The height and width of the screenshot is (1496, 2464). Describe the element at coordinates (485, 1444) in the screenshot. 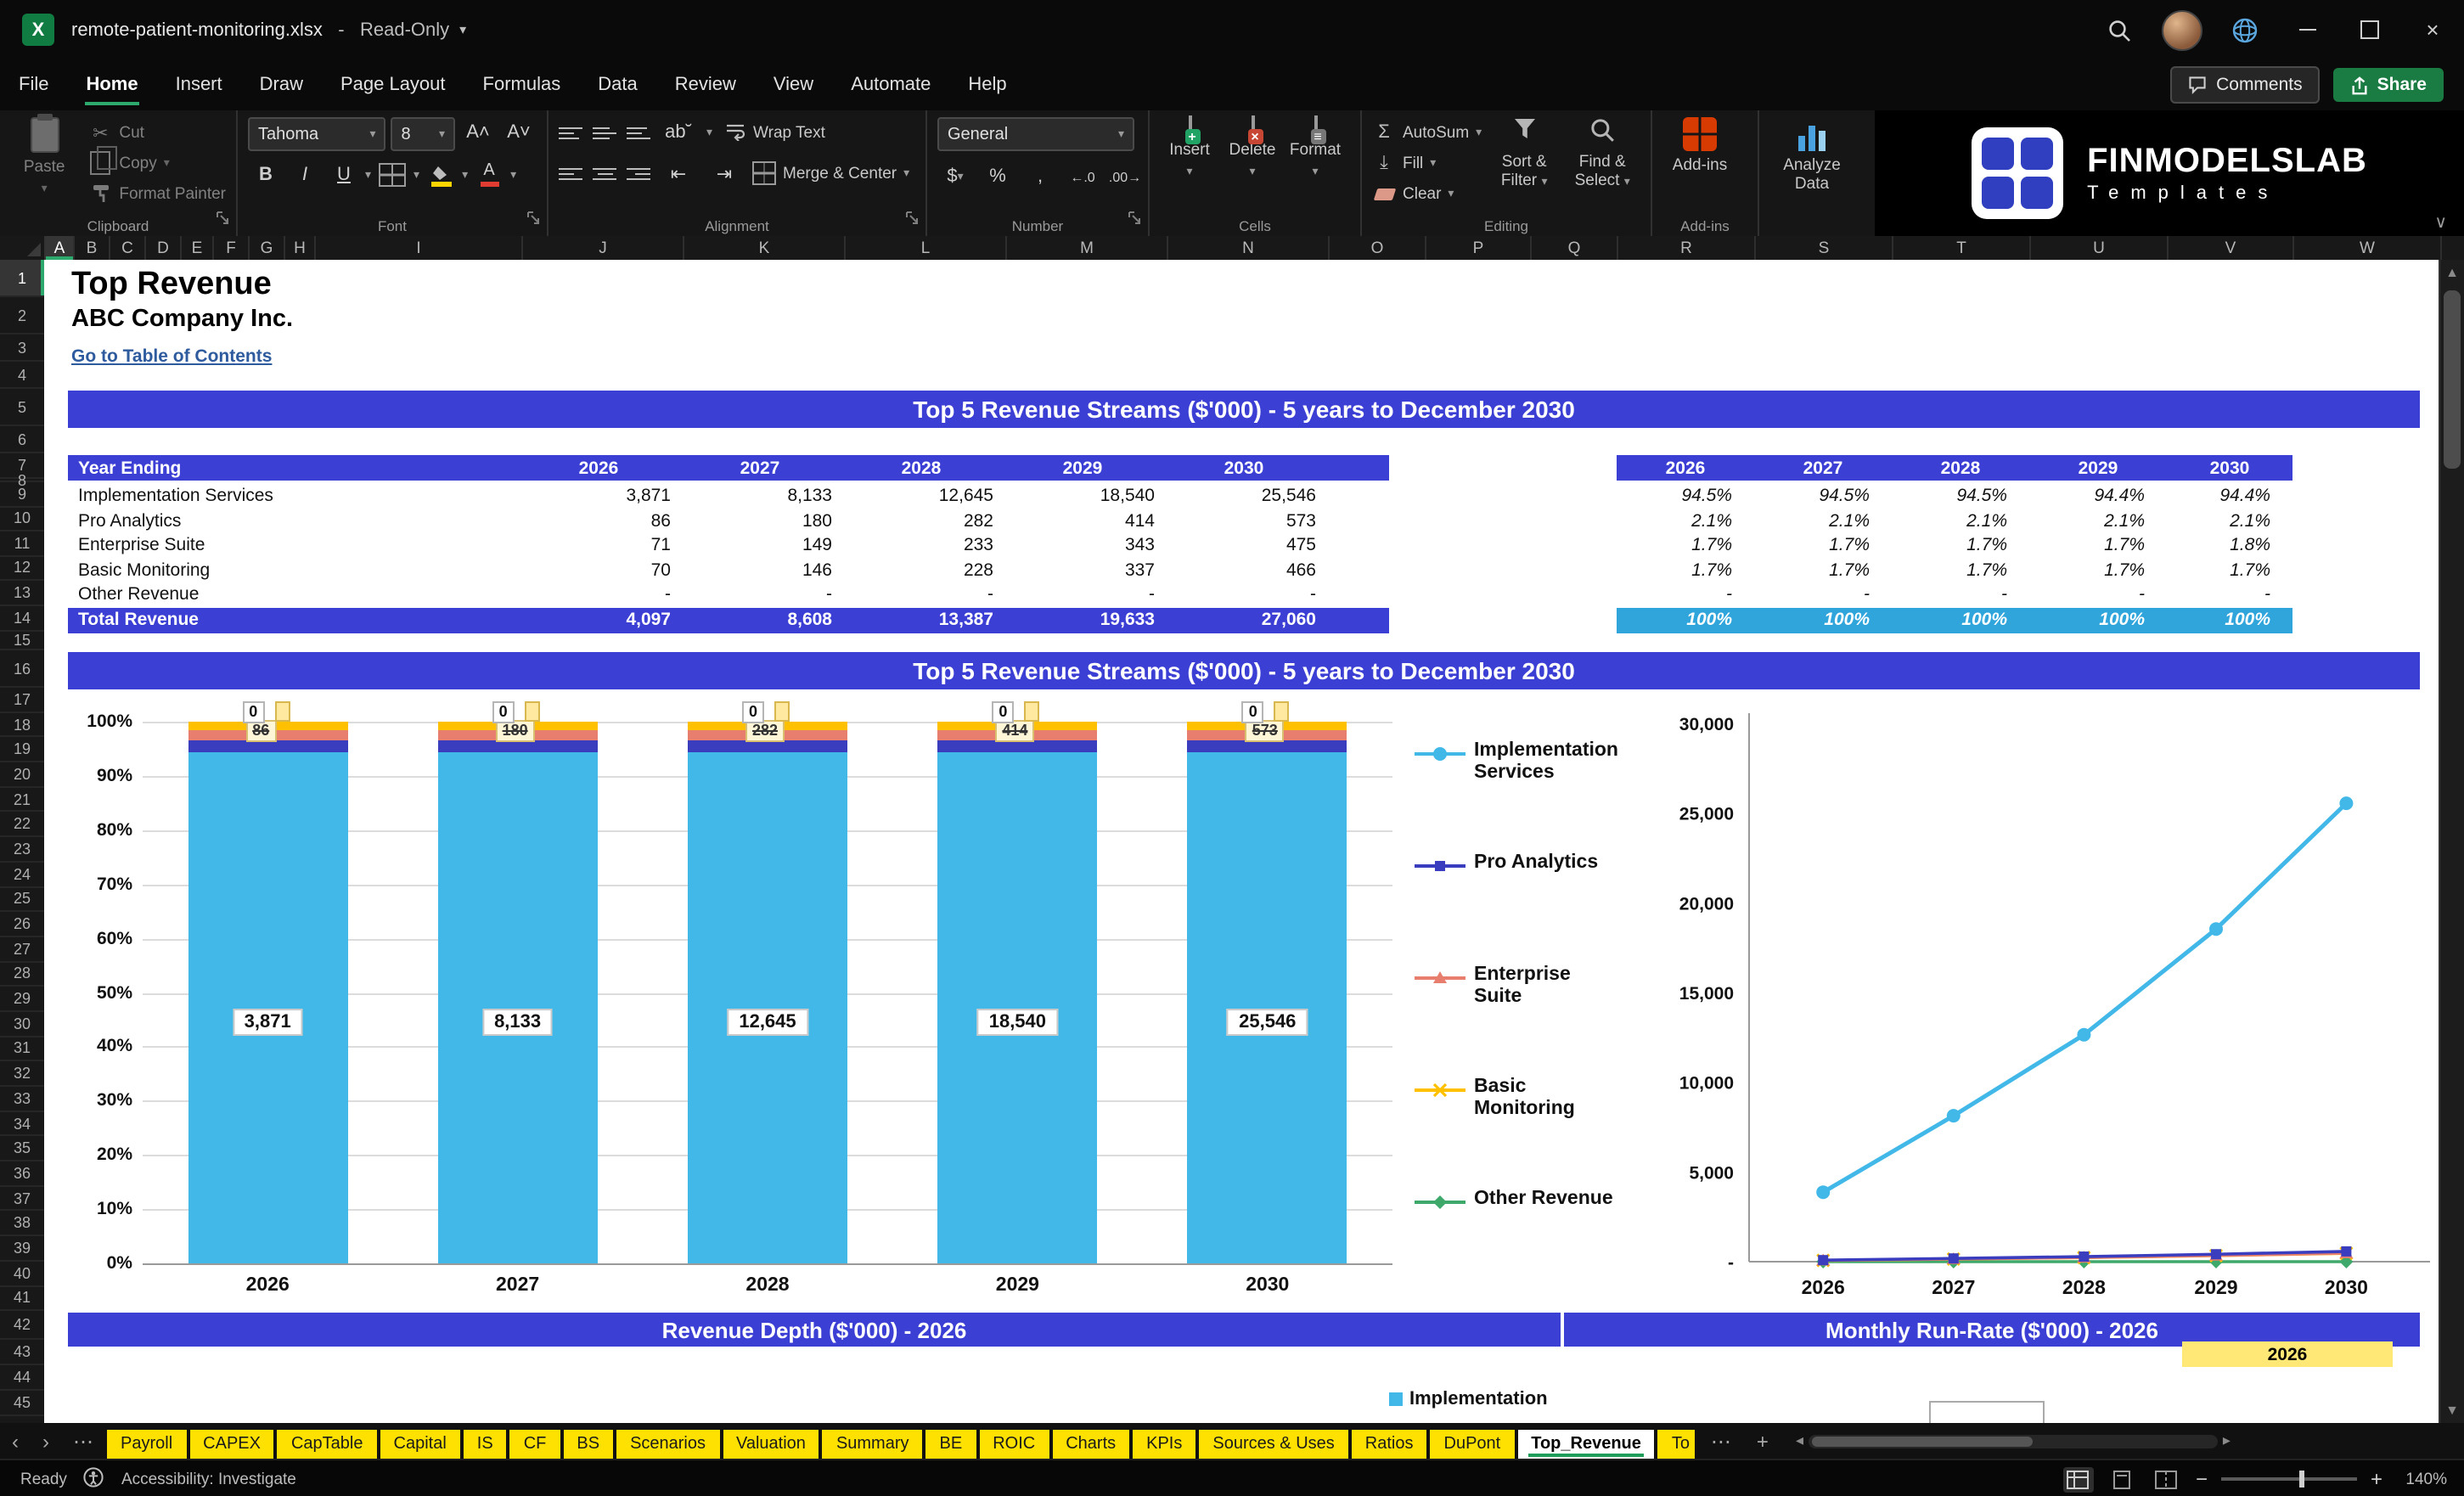

I see `sheet-tab: IS` at that location.